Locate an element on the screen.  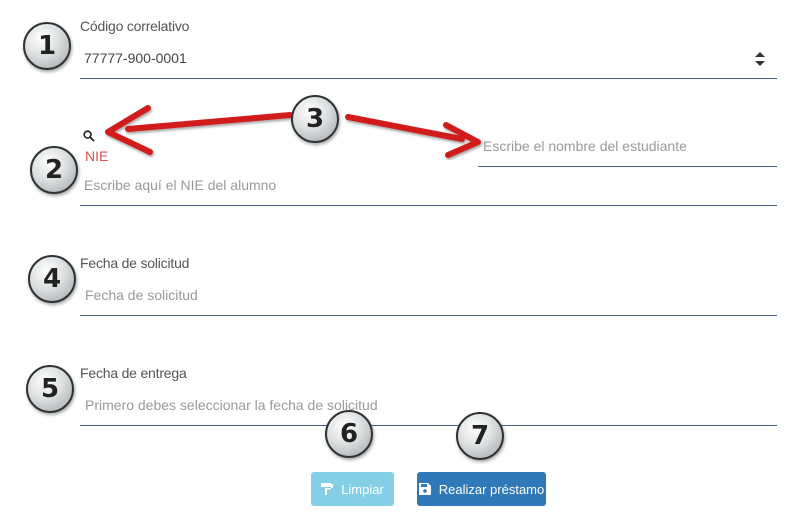
annotation-badge-1: 1 is located at coordinates (47, 46).